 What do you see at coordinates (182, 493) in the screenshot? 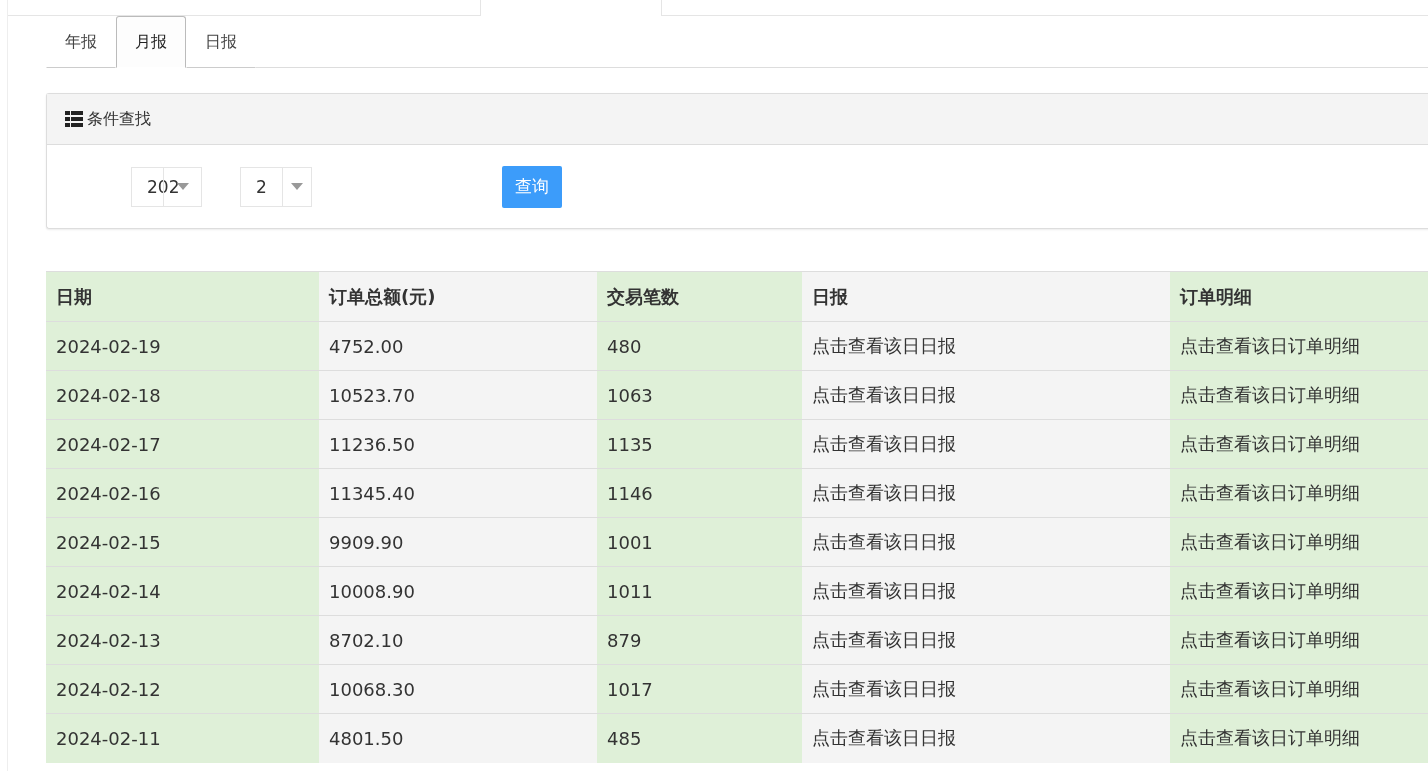
I see `table-cell: 2024-02-16` at bounding box center [182, 493].